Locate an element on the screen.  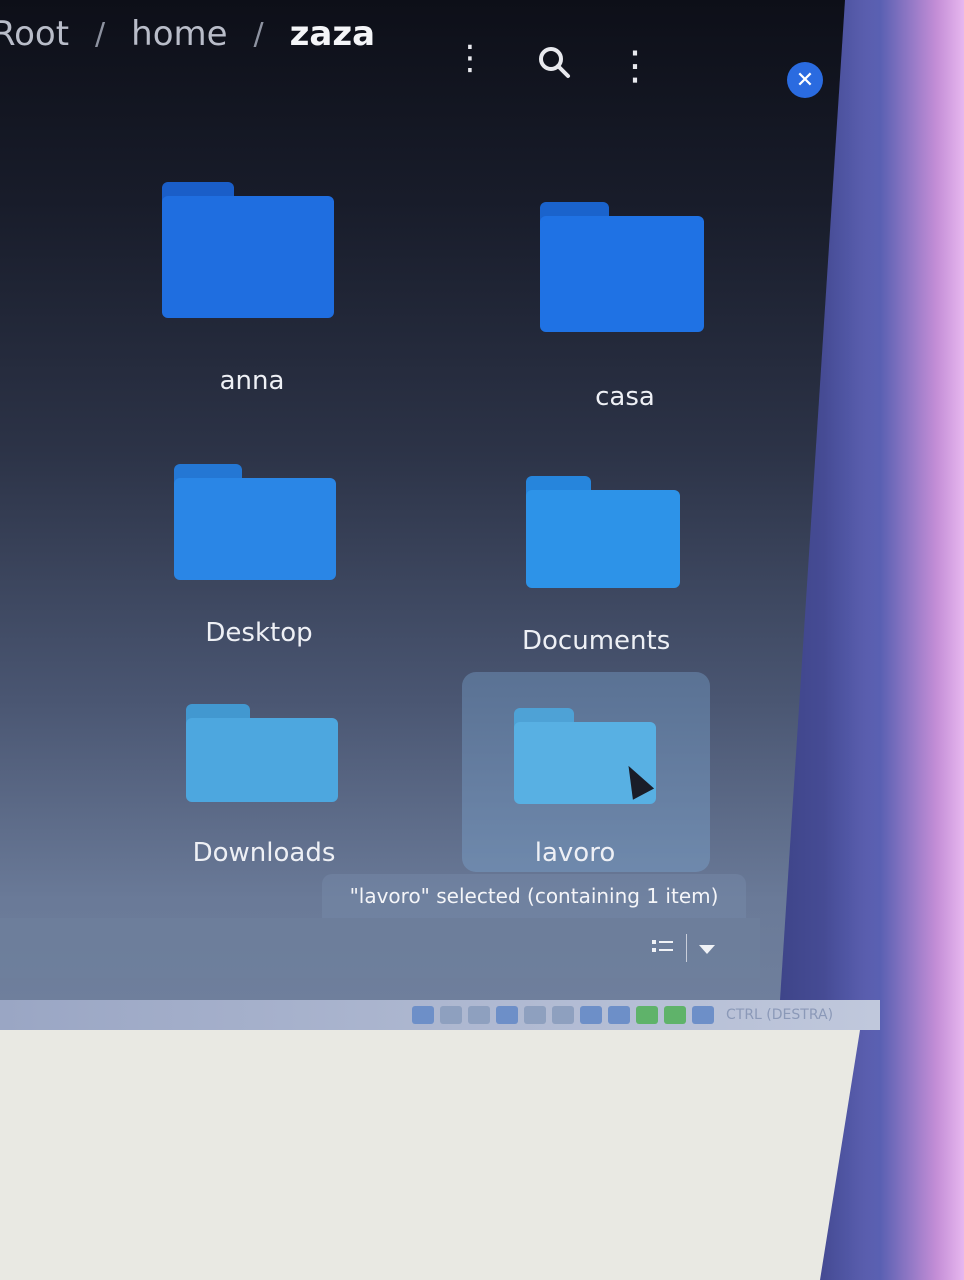
folder-item-desktop: Desktop is located at coordinates (259, 559).